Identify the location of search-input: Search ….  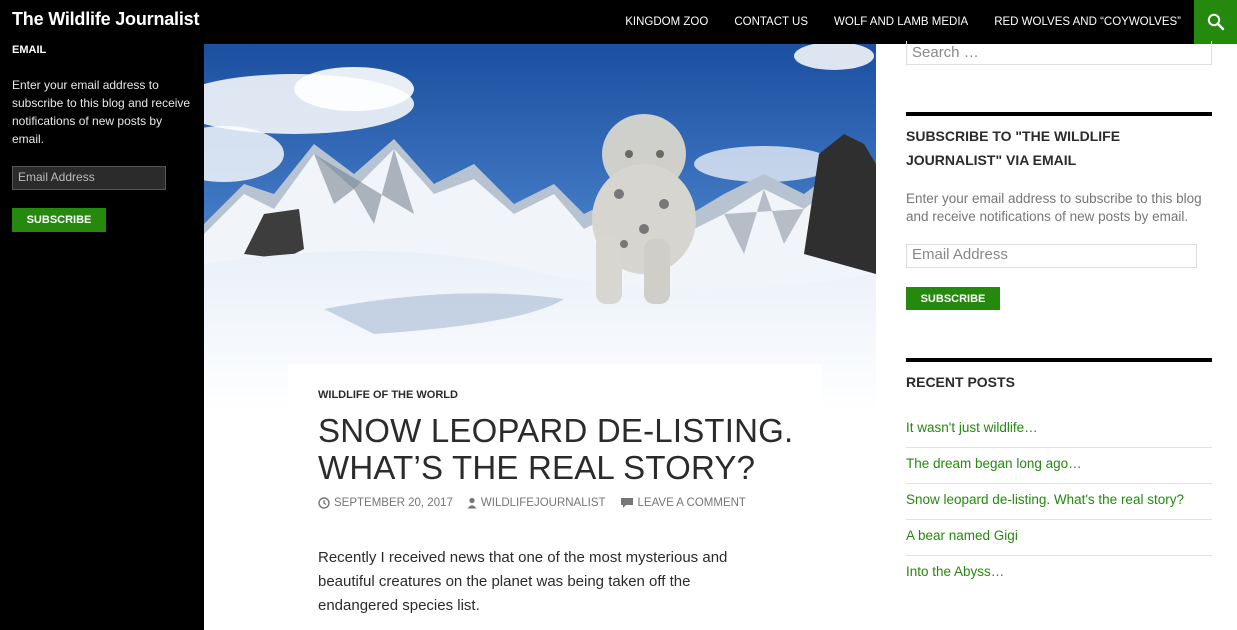
(1059, 53).